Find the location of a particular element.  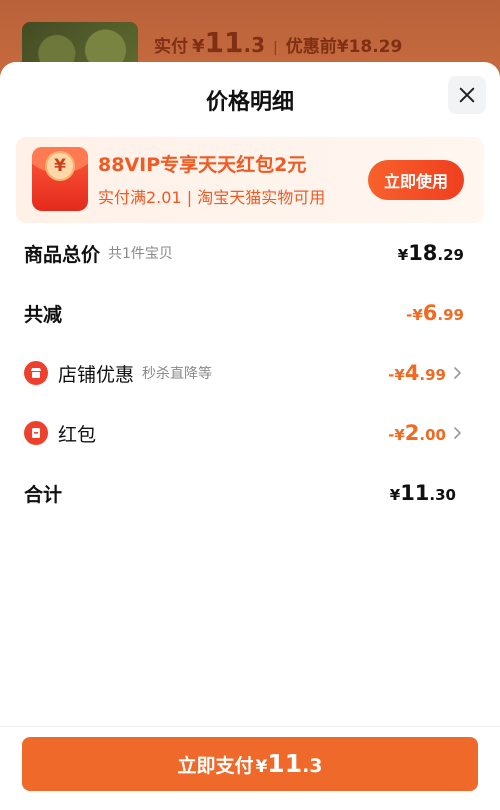

shop-discount-note: 秒杀直降等 is located at coordinates (177, 374).